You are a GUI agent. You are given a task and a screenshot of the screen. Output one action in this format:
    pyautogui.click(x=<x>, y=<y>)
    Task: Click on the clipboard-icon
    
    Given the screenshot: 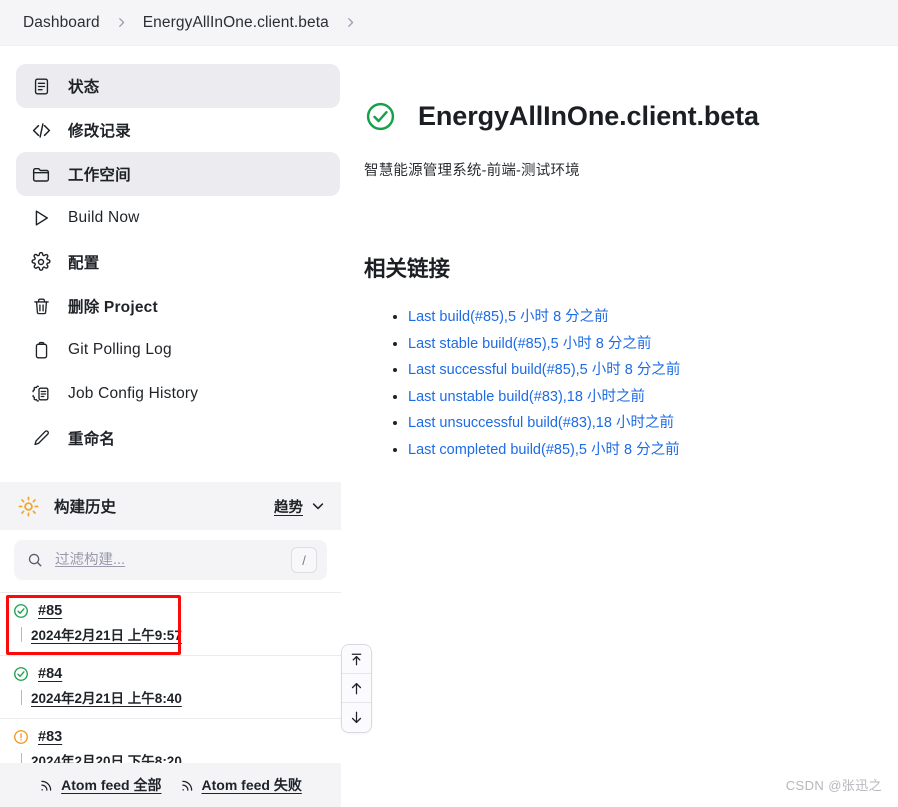 What is the action you would take?
    pyautogui.click(x=41, y=350)
    